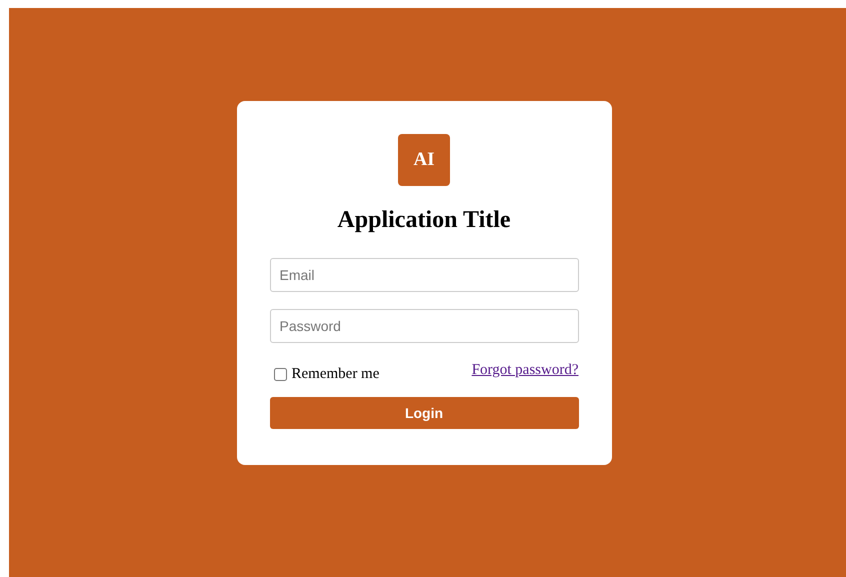 The width and height of the screenshot is (846, 577). I want to click on input-field: Email, so click(424, 275).